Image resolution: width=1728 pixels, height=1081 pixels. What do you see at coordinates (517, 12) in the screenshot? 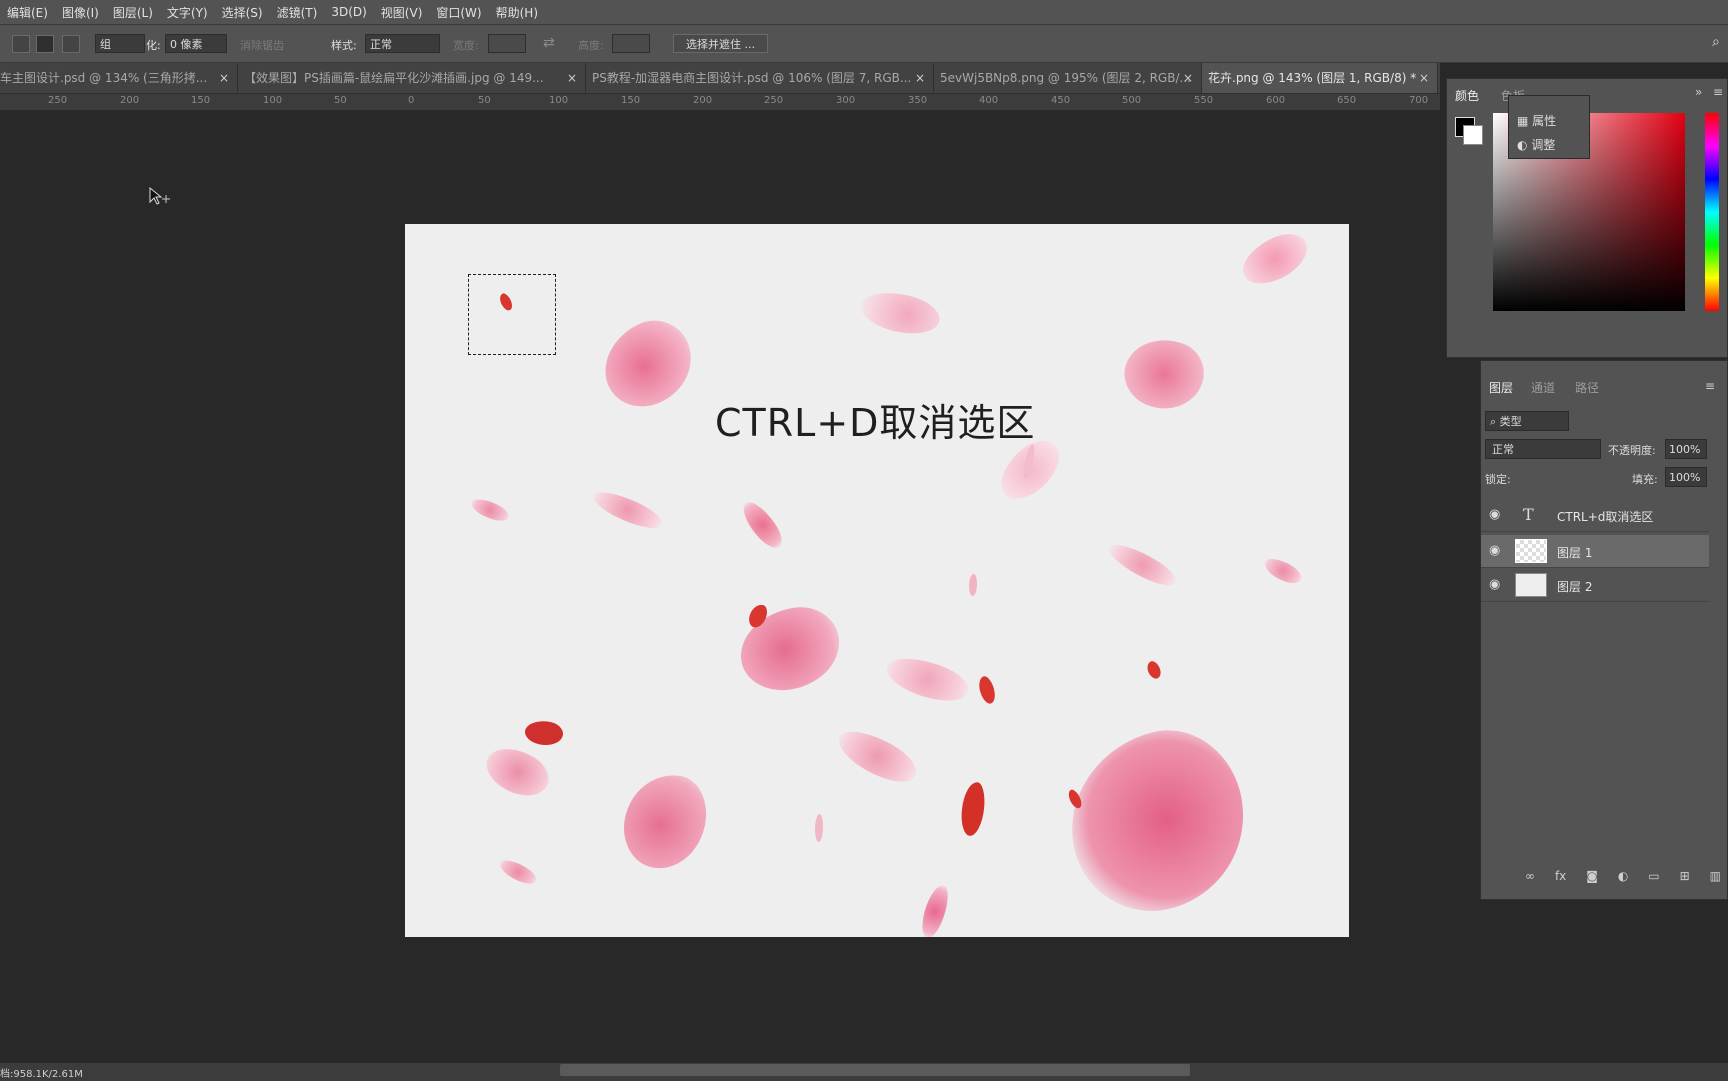
I see `menu-help: 帮助(H)` at bounding box center [517, 12].